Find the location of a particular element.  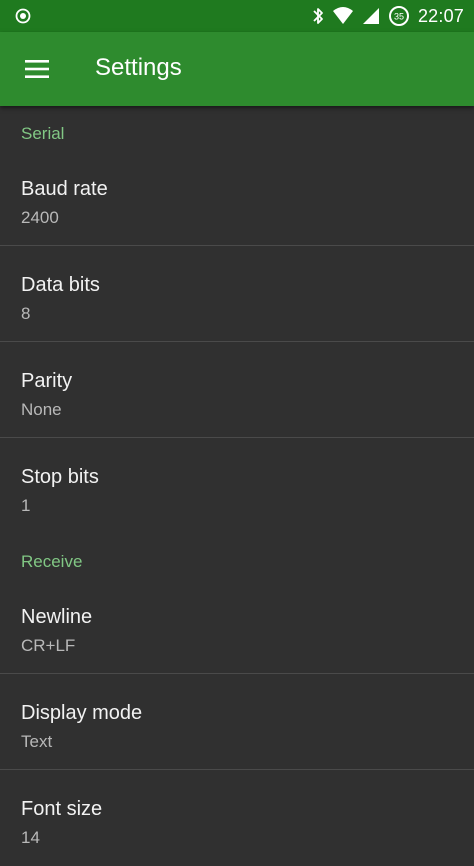

pref-title: Baud rate is located at coordinates (64, 189).